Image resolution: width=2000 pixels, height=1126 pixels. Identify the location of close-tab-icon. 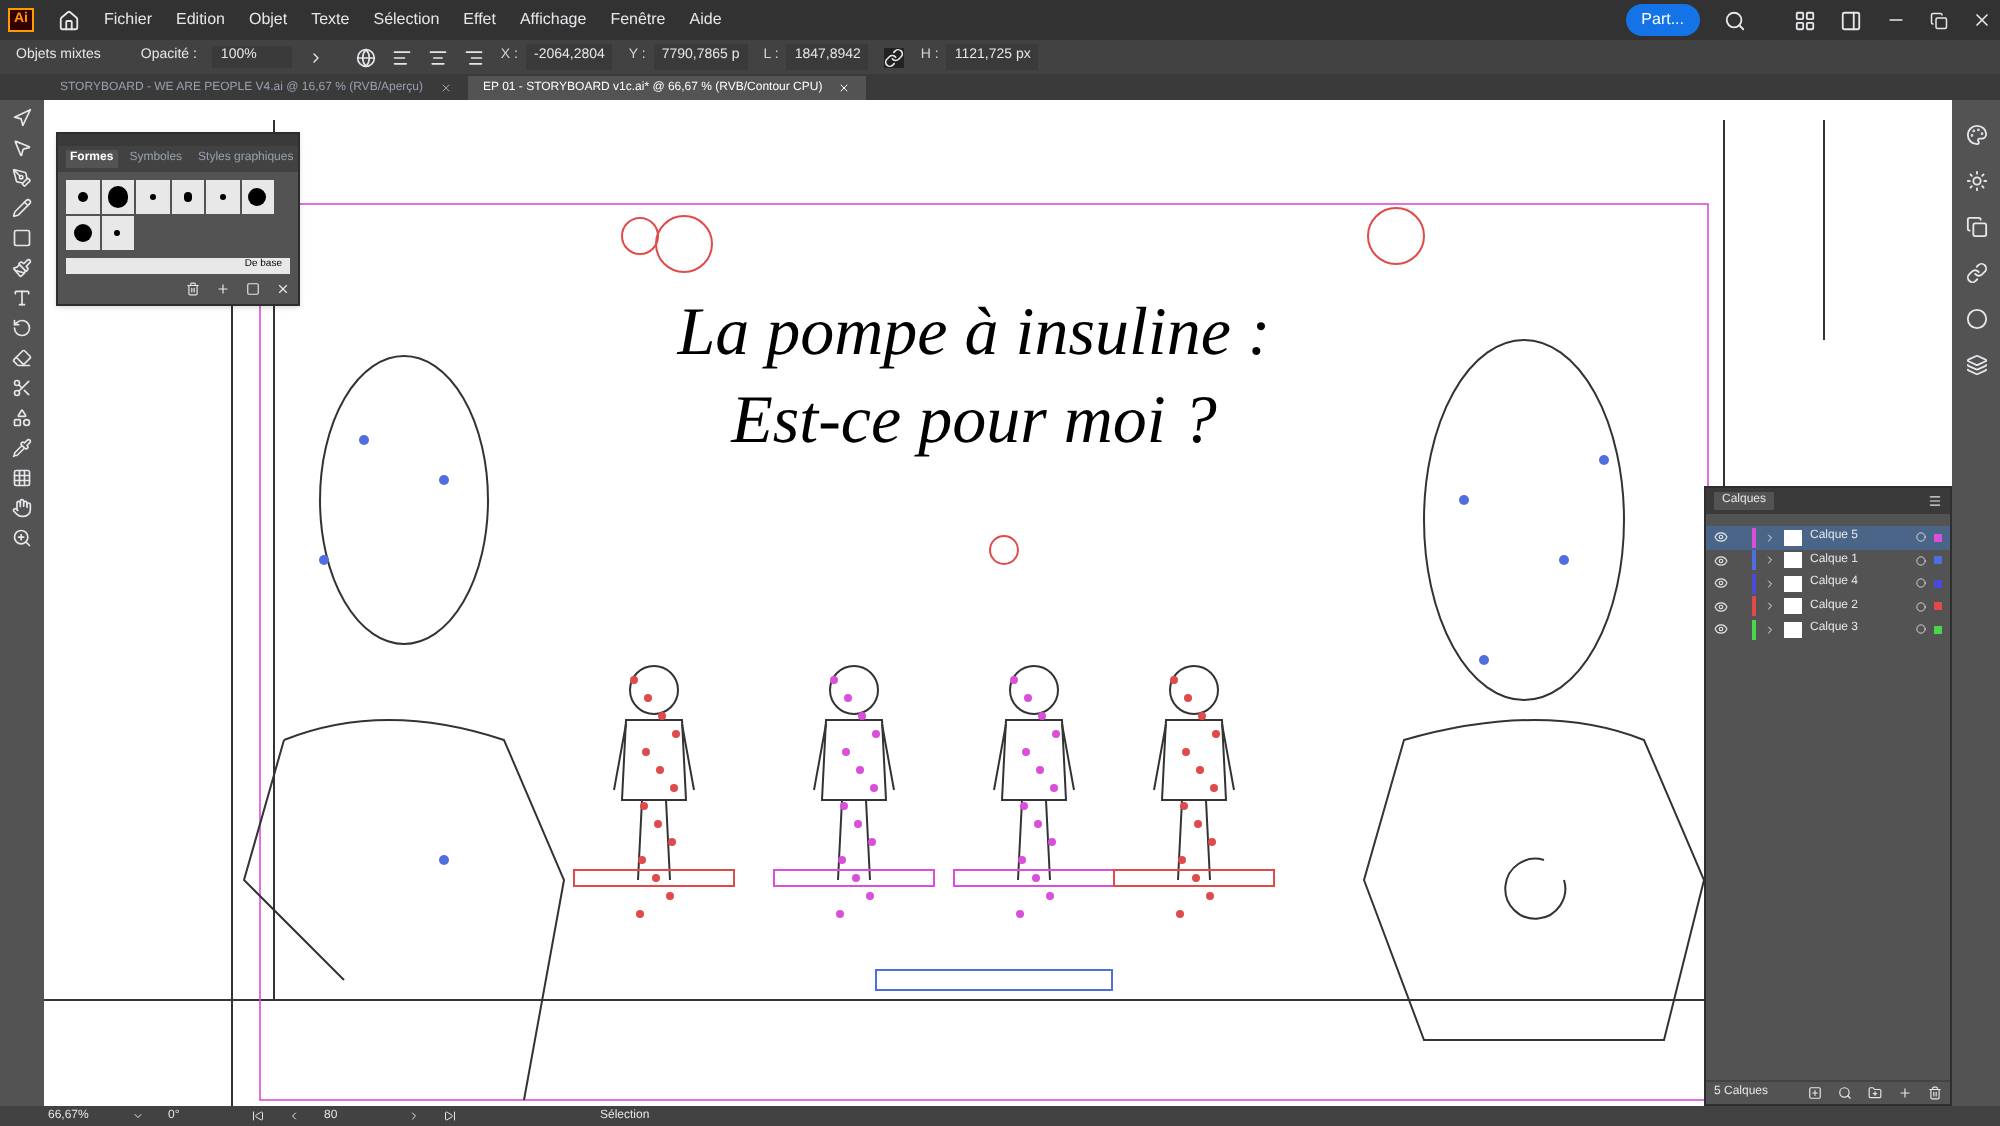
(445, 88).